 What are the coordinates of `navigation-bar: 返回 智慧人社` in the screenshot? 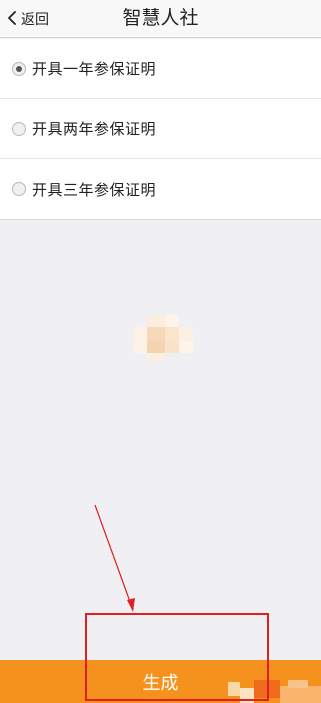 It's located at (160, 19).